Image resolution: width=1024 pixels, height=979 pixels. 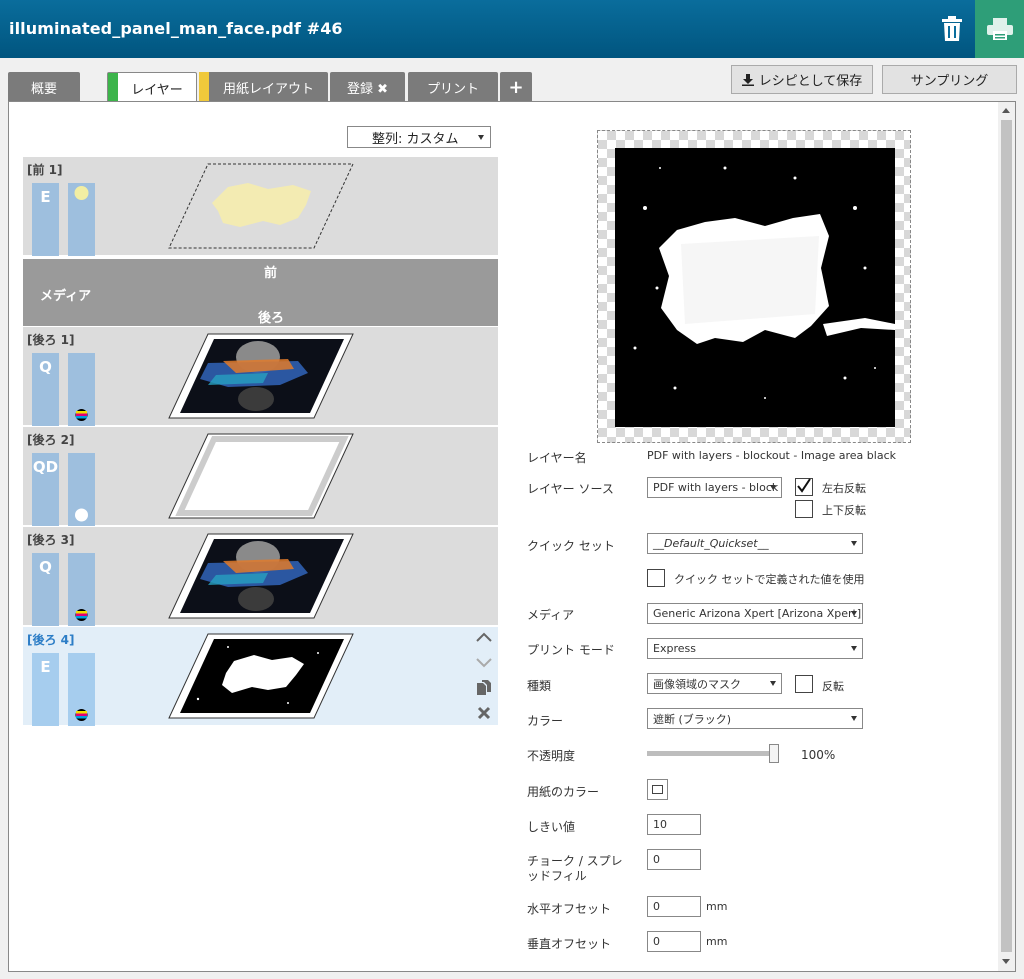 I want to click on type-label: 種類, so click(x=539, y=686).